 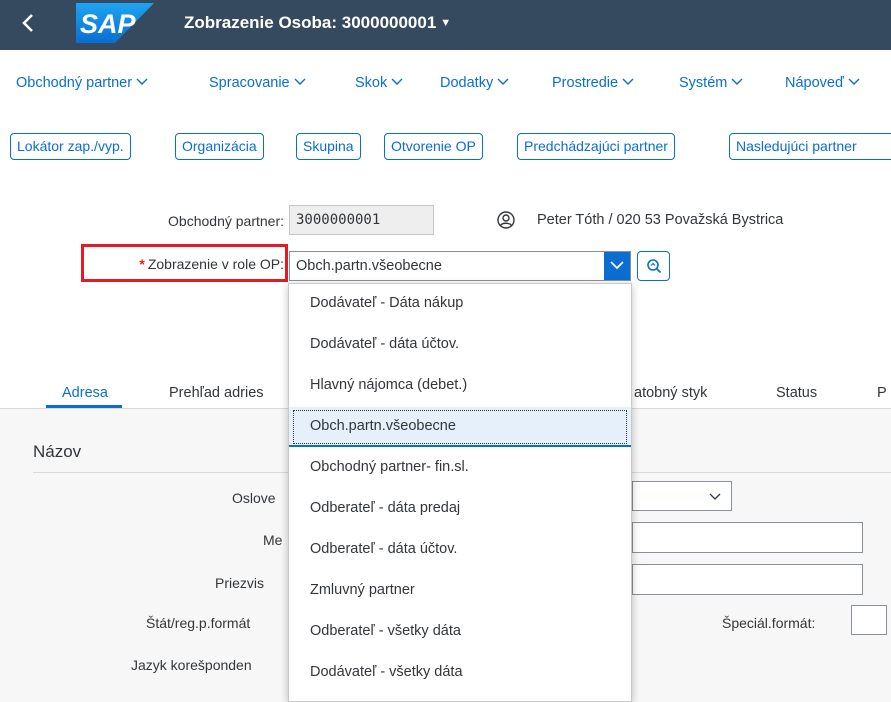 I want to click on role-label-text: Zobrazenie v role OP:, so click(x=215, y=264).